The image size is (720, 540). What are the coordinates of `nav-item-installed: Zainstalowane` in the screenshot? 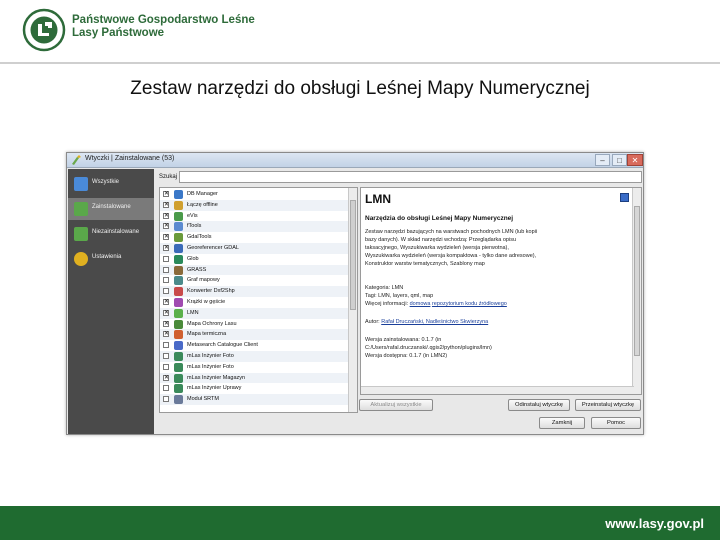 It's located at (111, 209).